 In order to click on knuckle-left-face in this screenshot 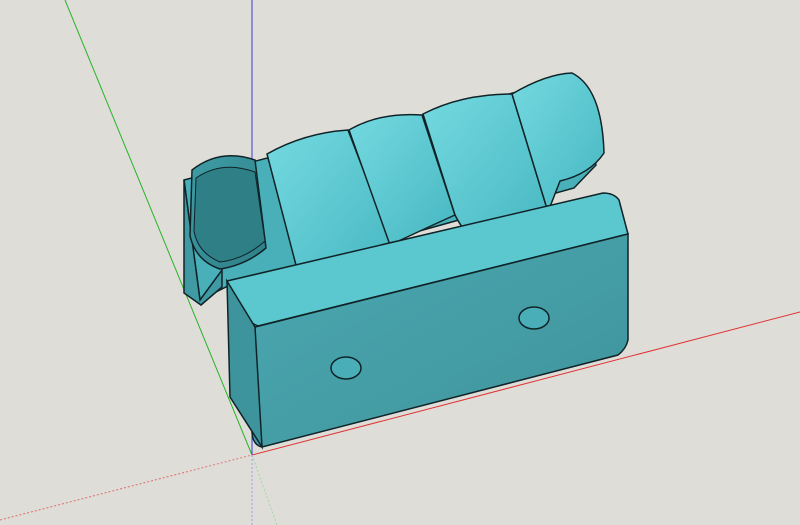, I will do `click(229, 214)`.